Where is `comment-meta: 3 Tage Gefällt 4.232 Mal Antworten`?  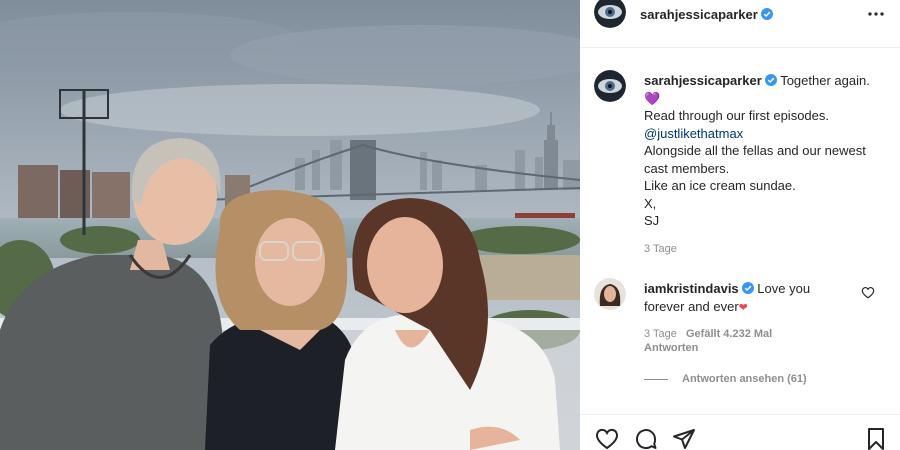 comment-meta: 3 Tage Gefällt 4.232 Mal Antworten is located at coordinates (708, 341).